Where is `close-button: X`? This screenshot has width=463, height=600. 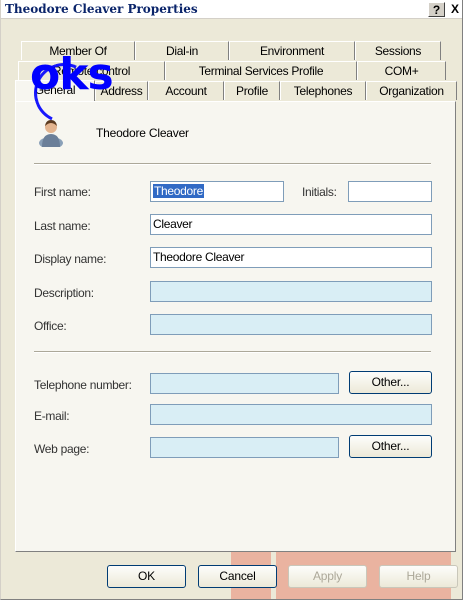 close-button: X is located at coordinates (455, 9).